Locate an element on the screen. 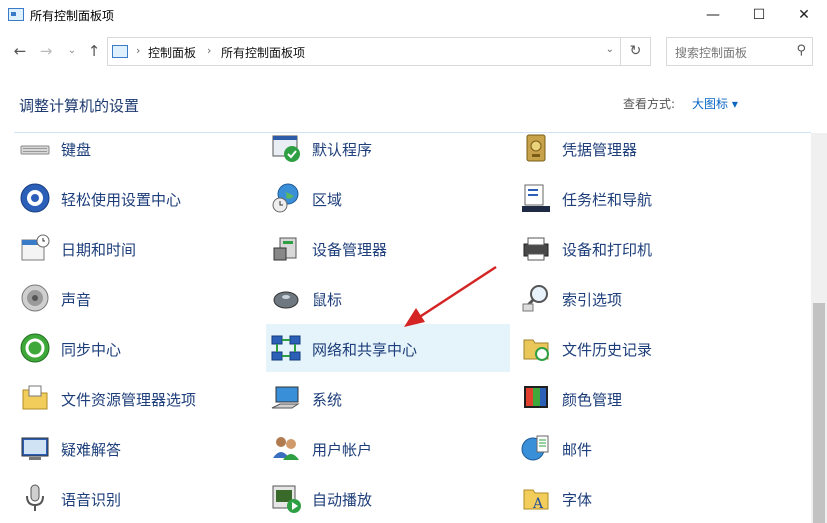  item-sync-center: 同步中心 is located at coordinates (137, 348).